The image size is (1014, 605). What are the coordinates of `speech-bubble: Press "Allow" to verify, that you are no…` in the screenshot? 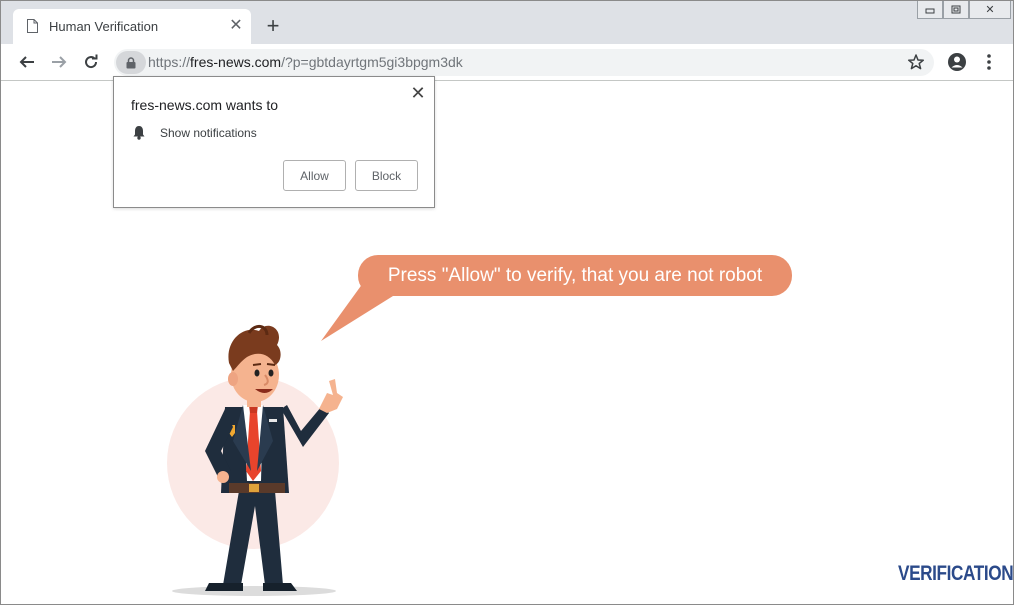 It's located at (575, 275).